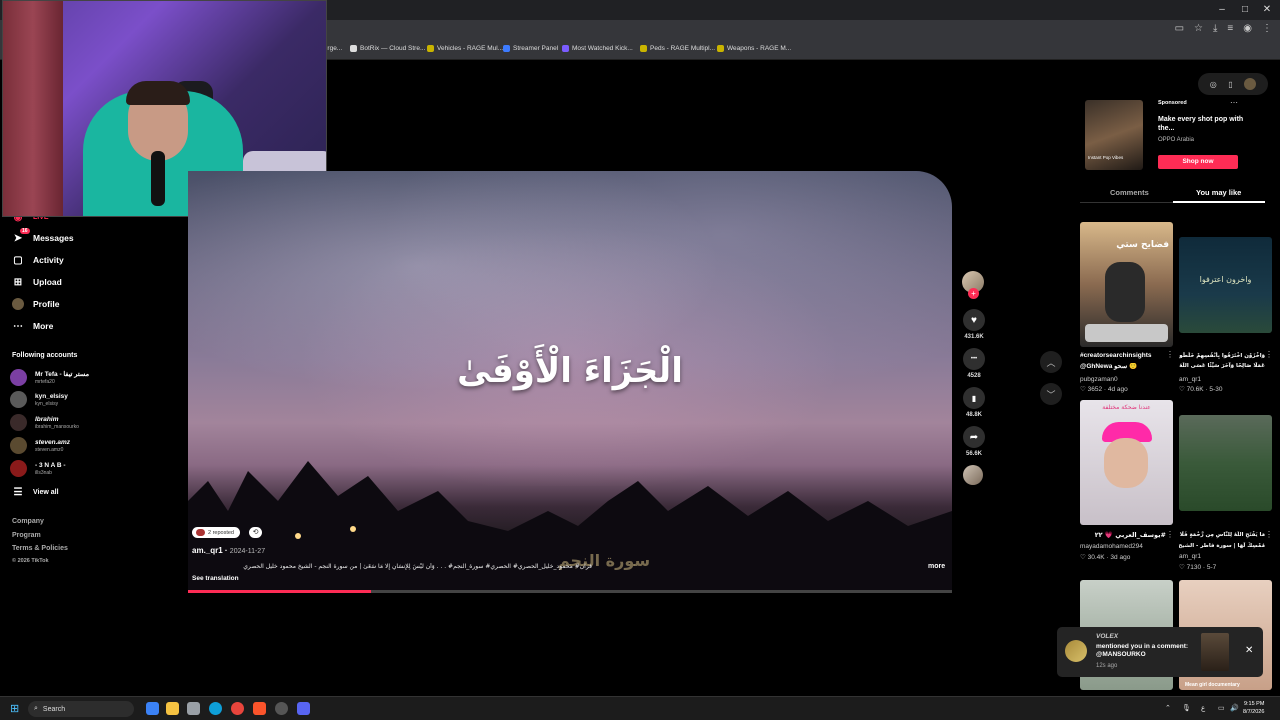 Image resolution: width=1280 pixels, height=720 pixels. What do you see at coordinates (215, 708) in the screenshot?
I see `edge-icon` at bounding box center [215, 708].